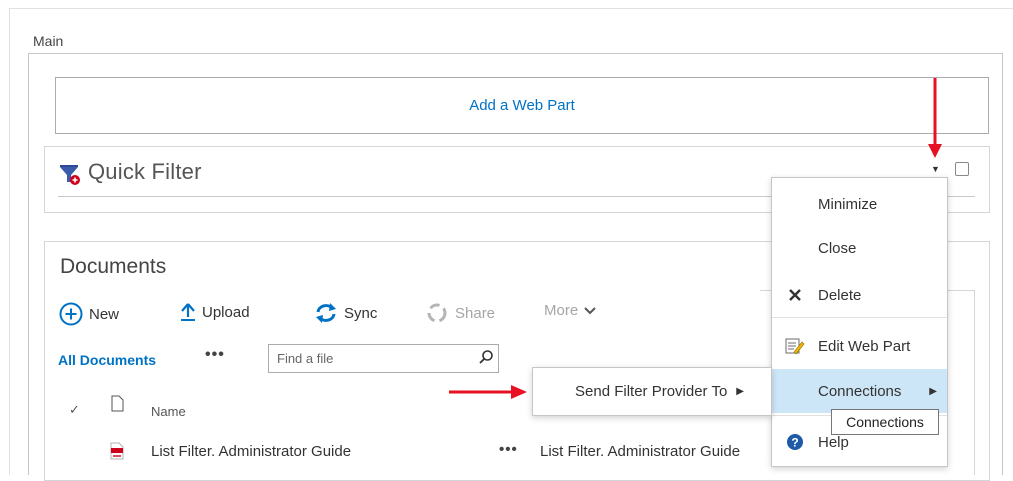 The height and width of the screenshot is (481, 1013). What do you see at coordinates (251, 451) in the screenshot?
I see `table-row-name: List Filter. Administrator Guide` at bounding box center [251, 451].